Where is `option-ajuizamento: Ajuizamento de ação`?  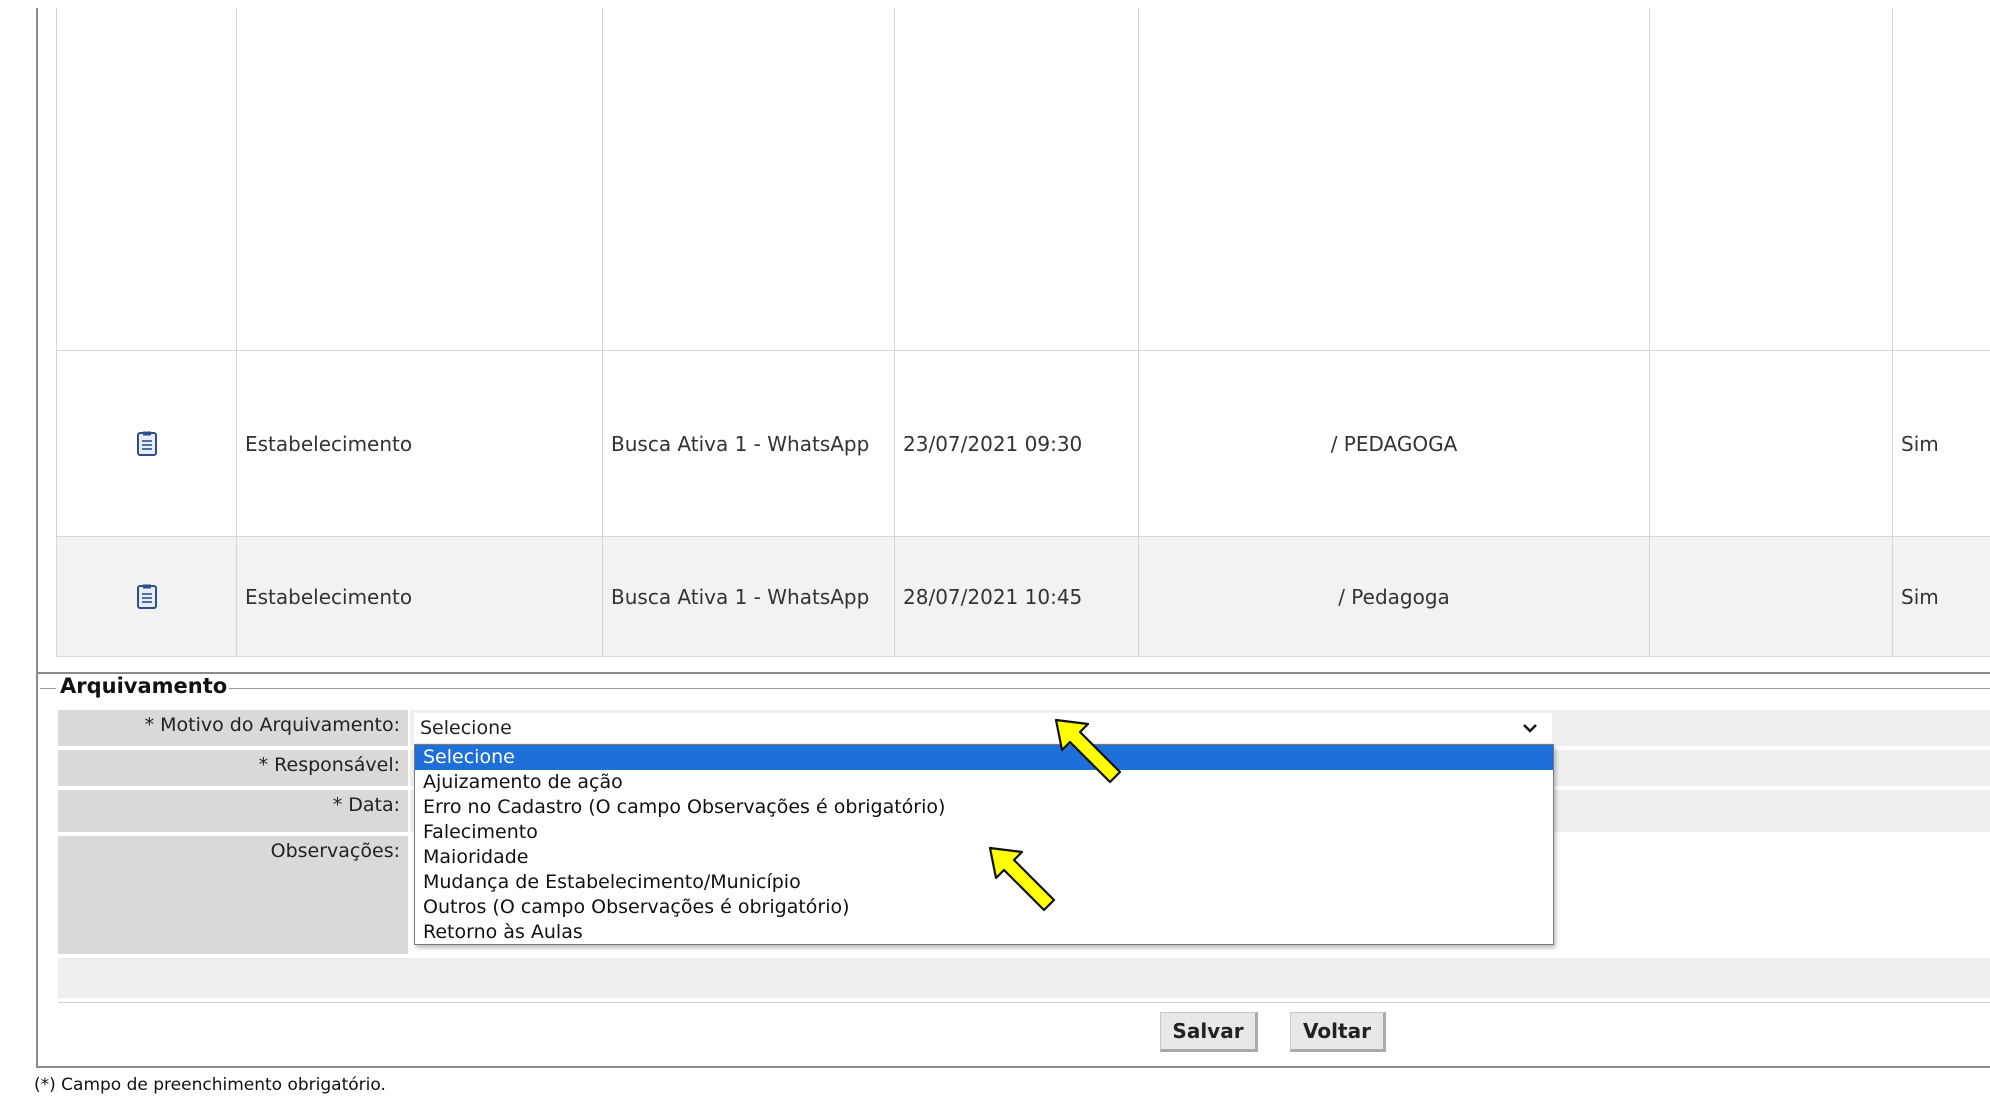
option-ajuizamento: Ajuizamento de ação is located at coordinates (984, 782).